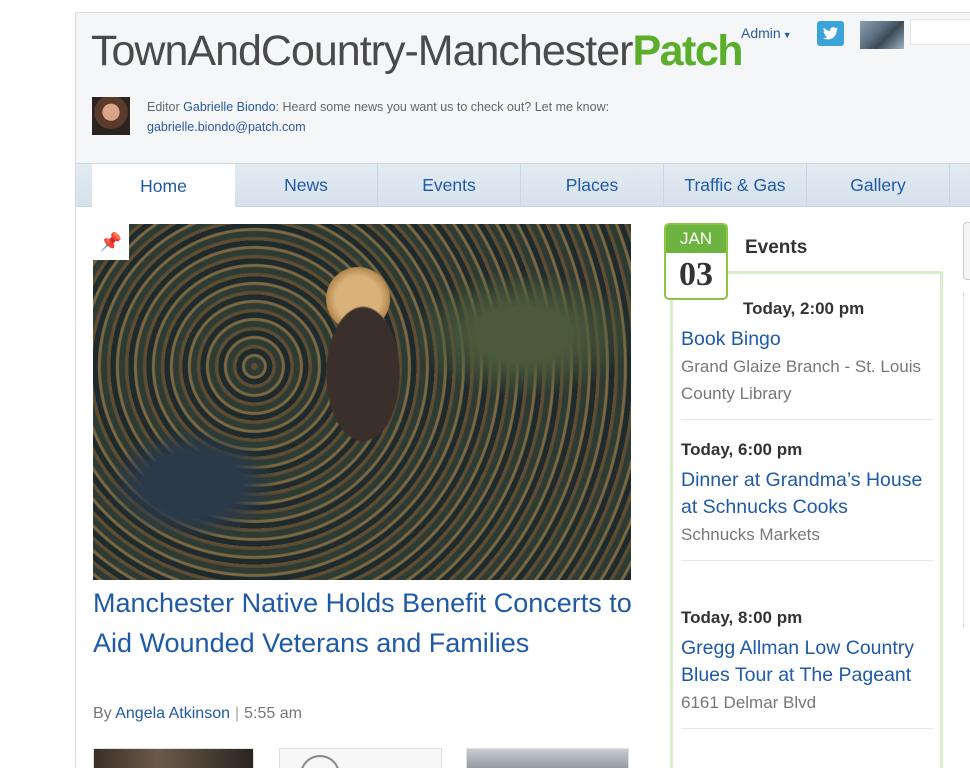 This screenshot has width=970, height=768. I want to click on date-month: JAN, so click(696, 239).